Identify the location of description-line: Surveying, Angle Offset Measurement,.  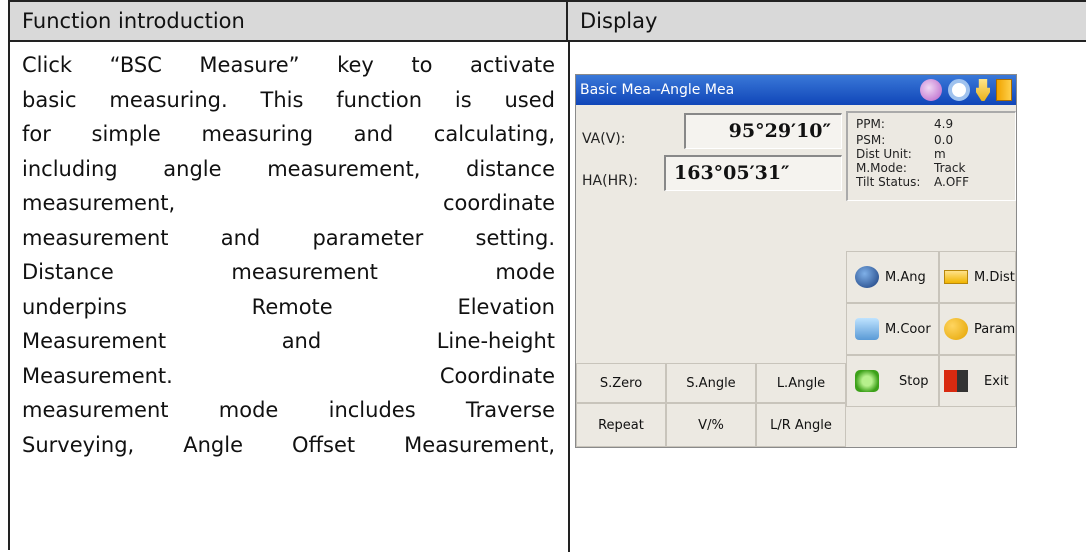
(288, 444).